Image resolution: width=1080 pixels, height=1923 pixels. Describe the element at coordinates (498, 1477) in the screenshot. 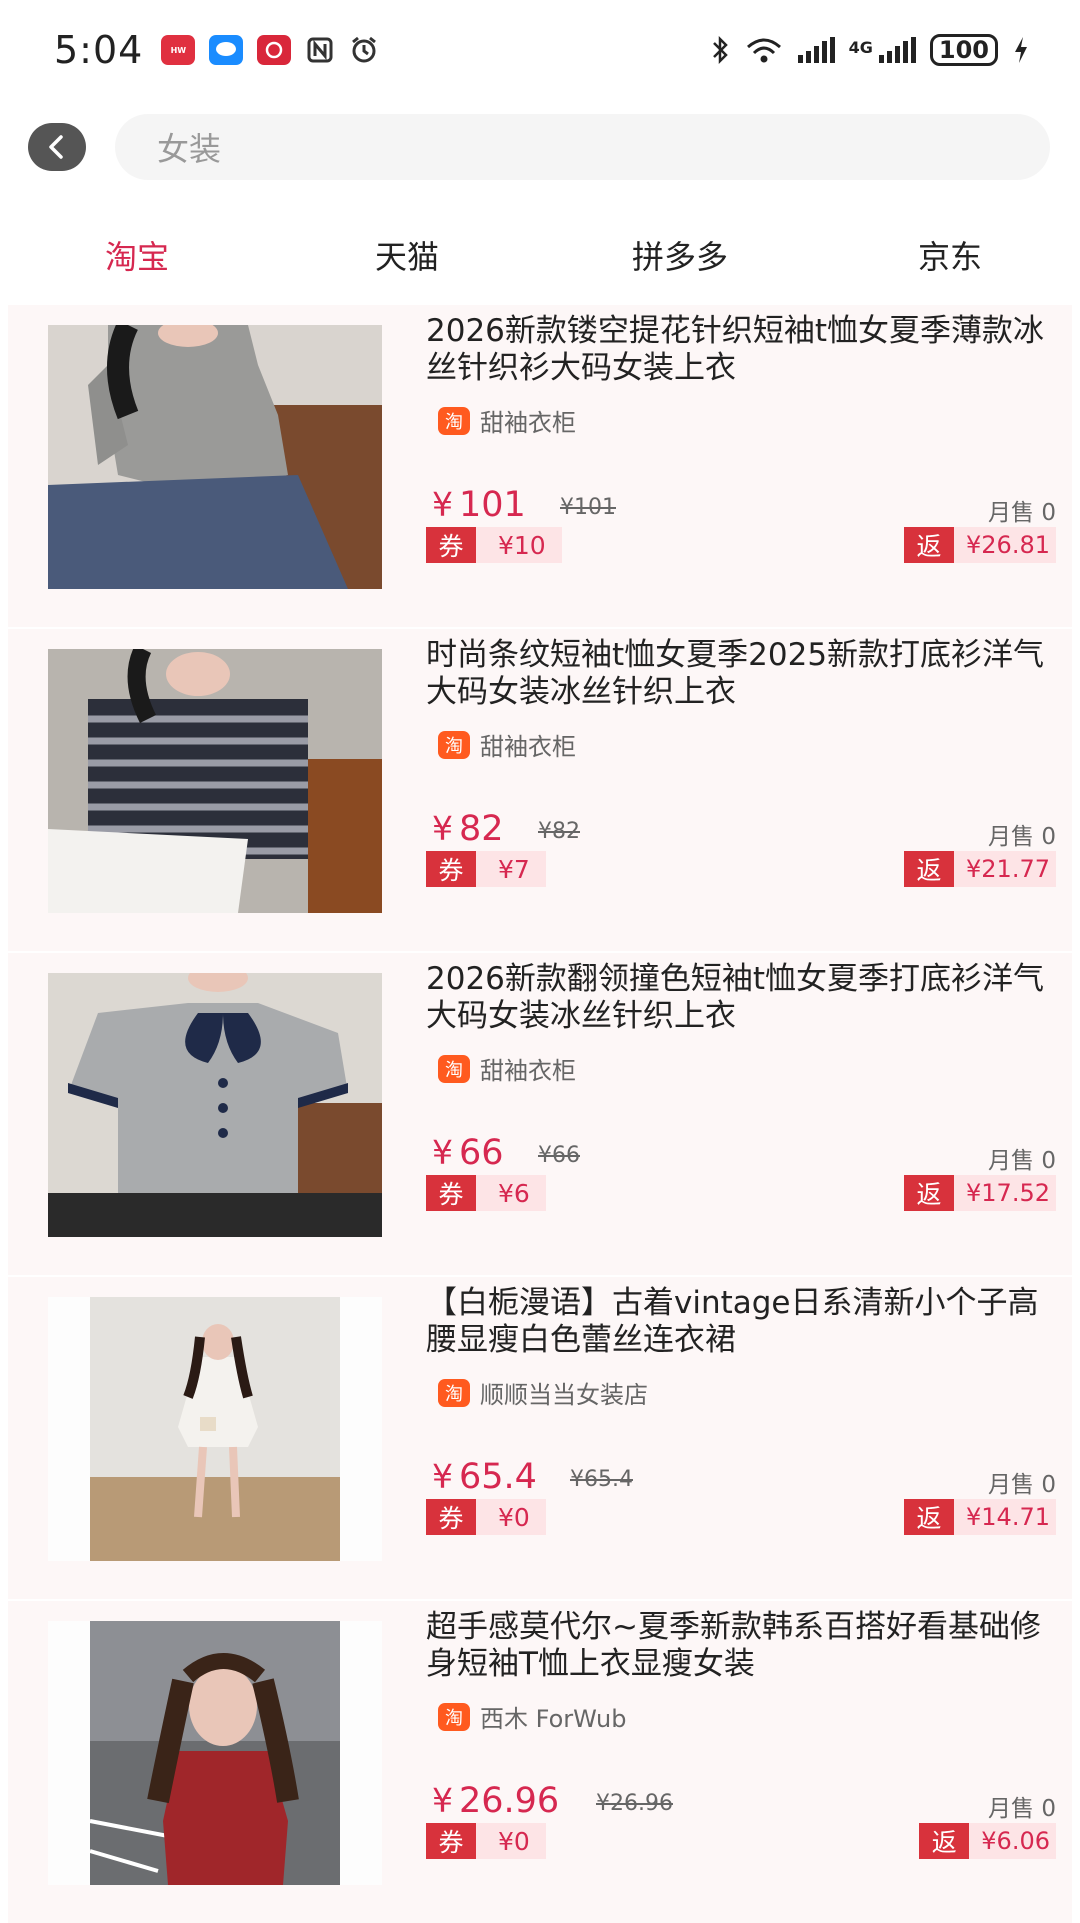

I see `price-value: 65.4` at that location.